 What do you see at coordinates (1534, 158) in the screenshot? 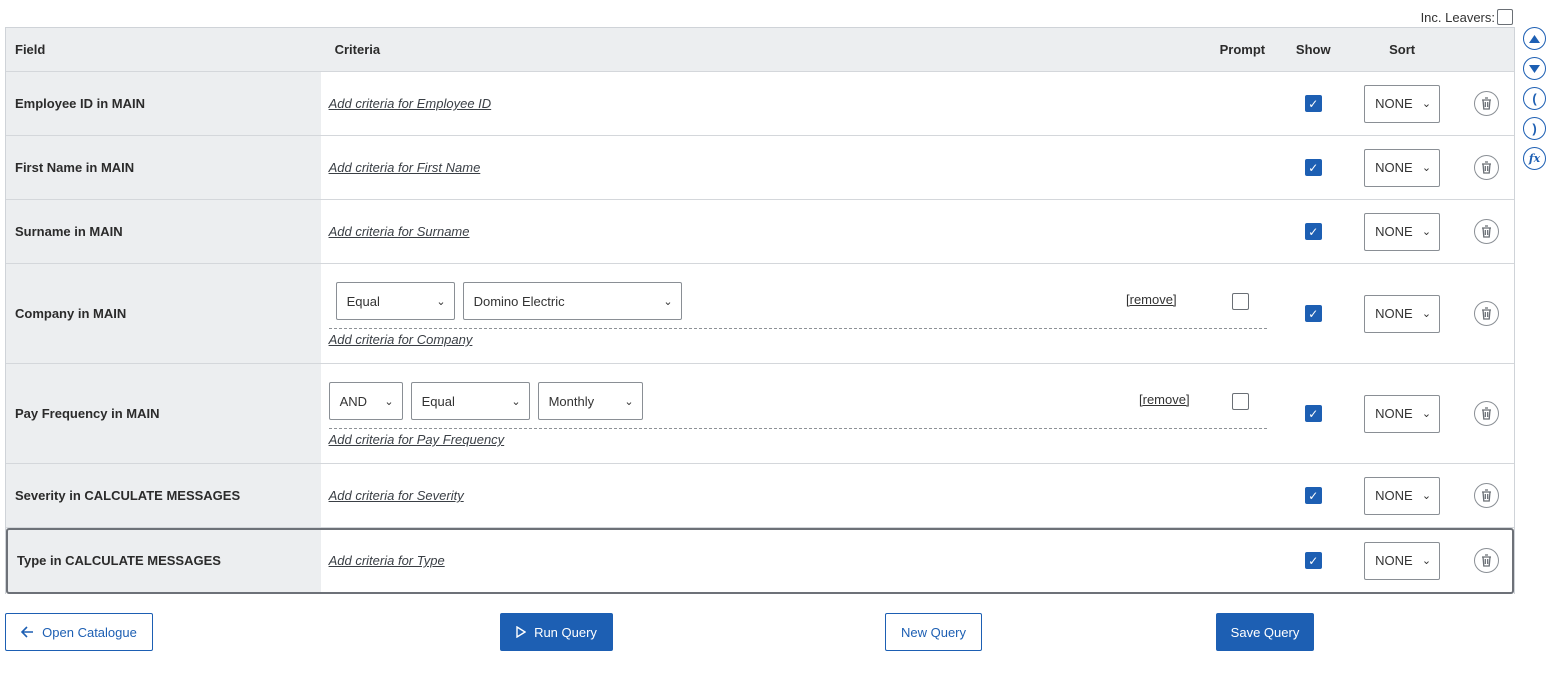
I see `function-icon: fx` at bounding box center [1534, 158].